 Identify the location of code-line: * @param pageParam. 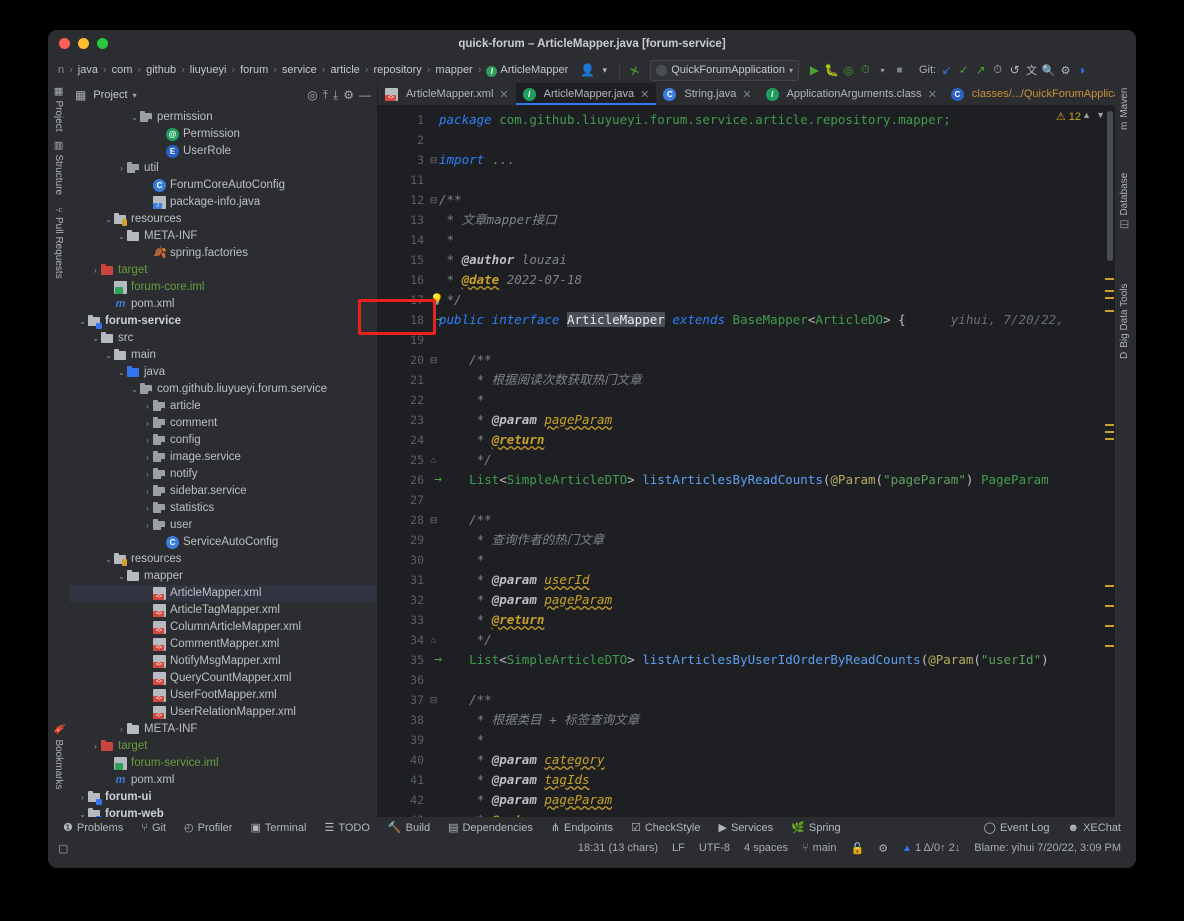
(771, 800).